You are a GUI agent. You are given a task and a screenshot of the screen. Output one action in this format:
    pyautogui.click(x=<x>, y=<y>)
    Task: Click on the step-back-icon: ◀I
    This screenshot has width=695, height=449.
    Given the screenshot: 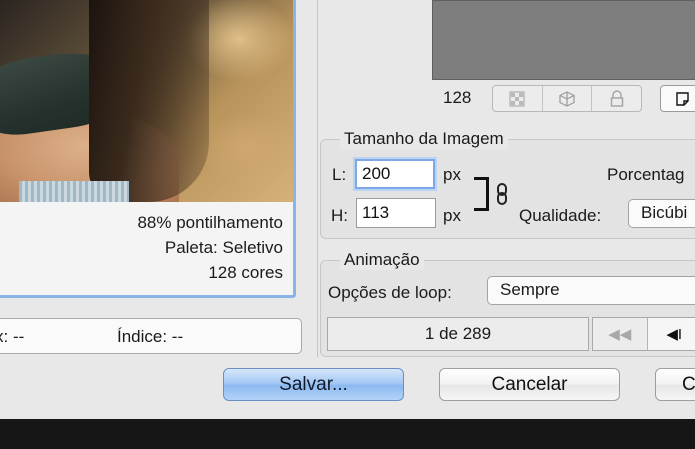 What is the action you would take?
    pyautogui.click(x=674, y=334)
    